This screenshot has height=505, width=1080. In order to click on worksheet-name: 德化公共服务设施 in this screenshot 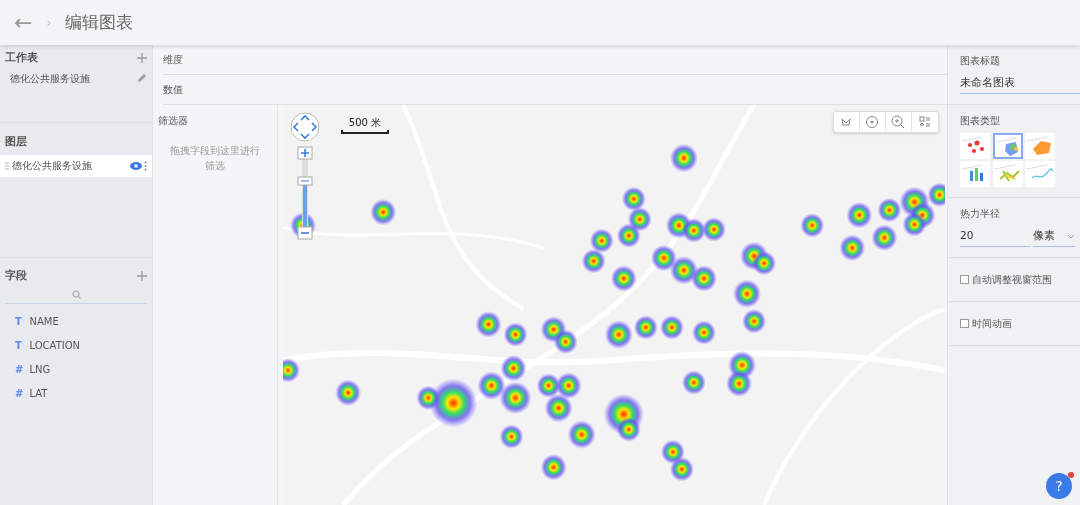, I will do `click(50, 78)`.